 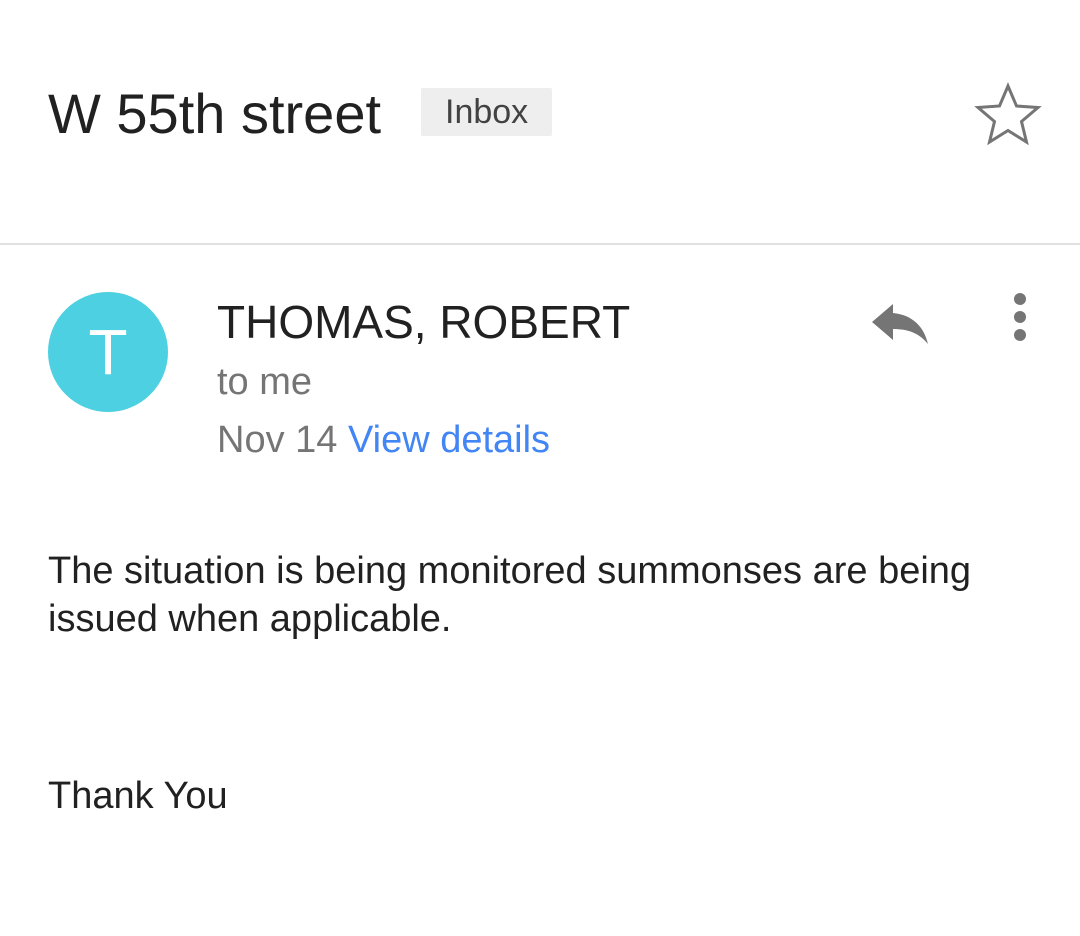 What do you see at coordinates (449, 440) in the screenshot?
I see `view-details-link: View details` at bounding box center [449, 440].